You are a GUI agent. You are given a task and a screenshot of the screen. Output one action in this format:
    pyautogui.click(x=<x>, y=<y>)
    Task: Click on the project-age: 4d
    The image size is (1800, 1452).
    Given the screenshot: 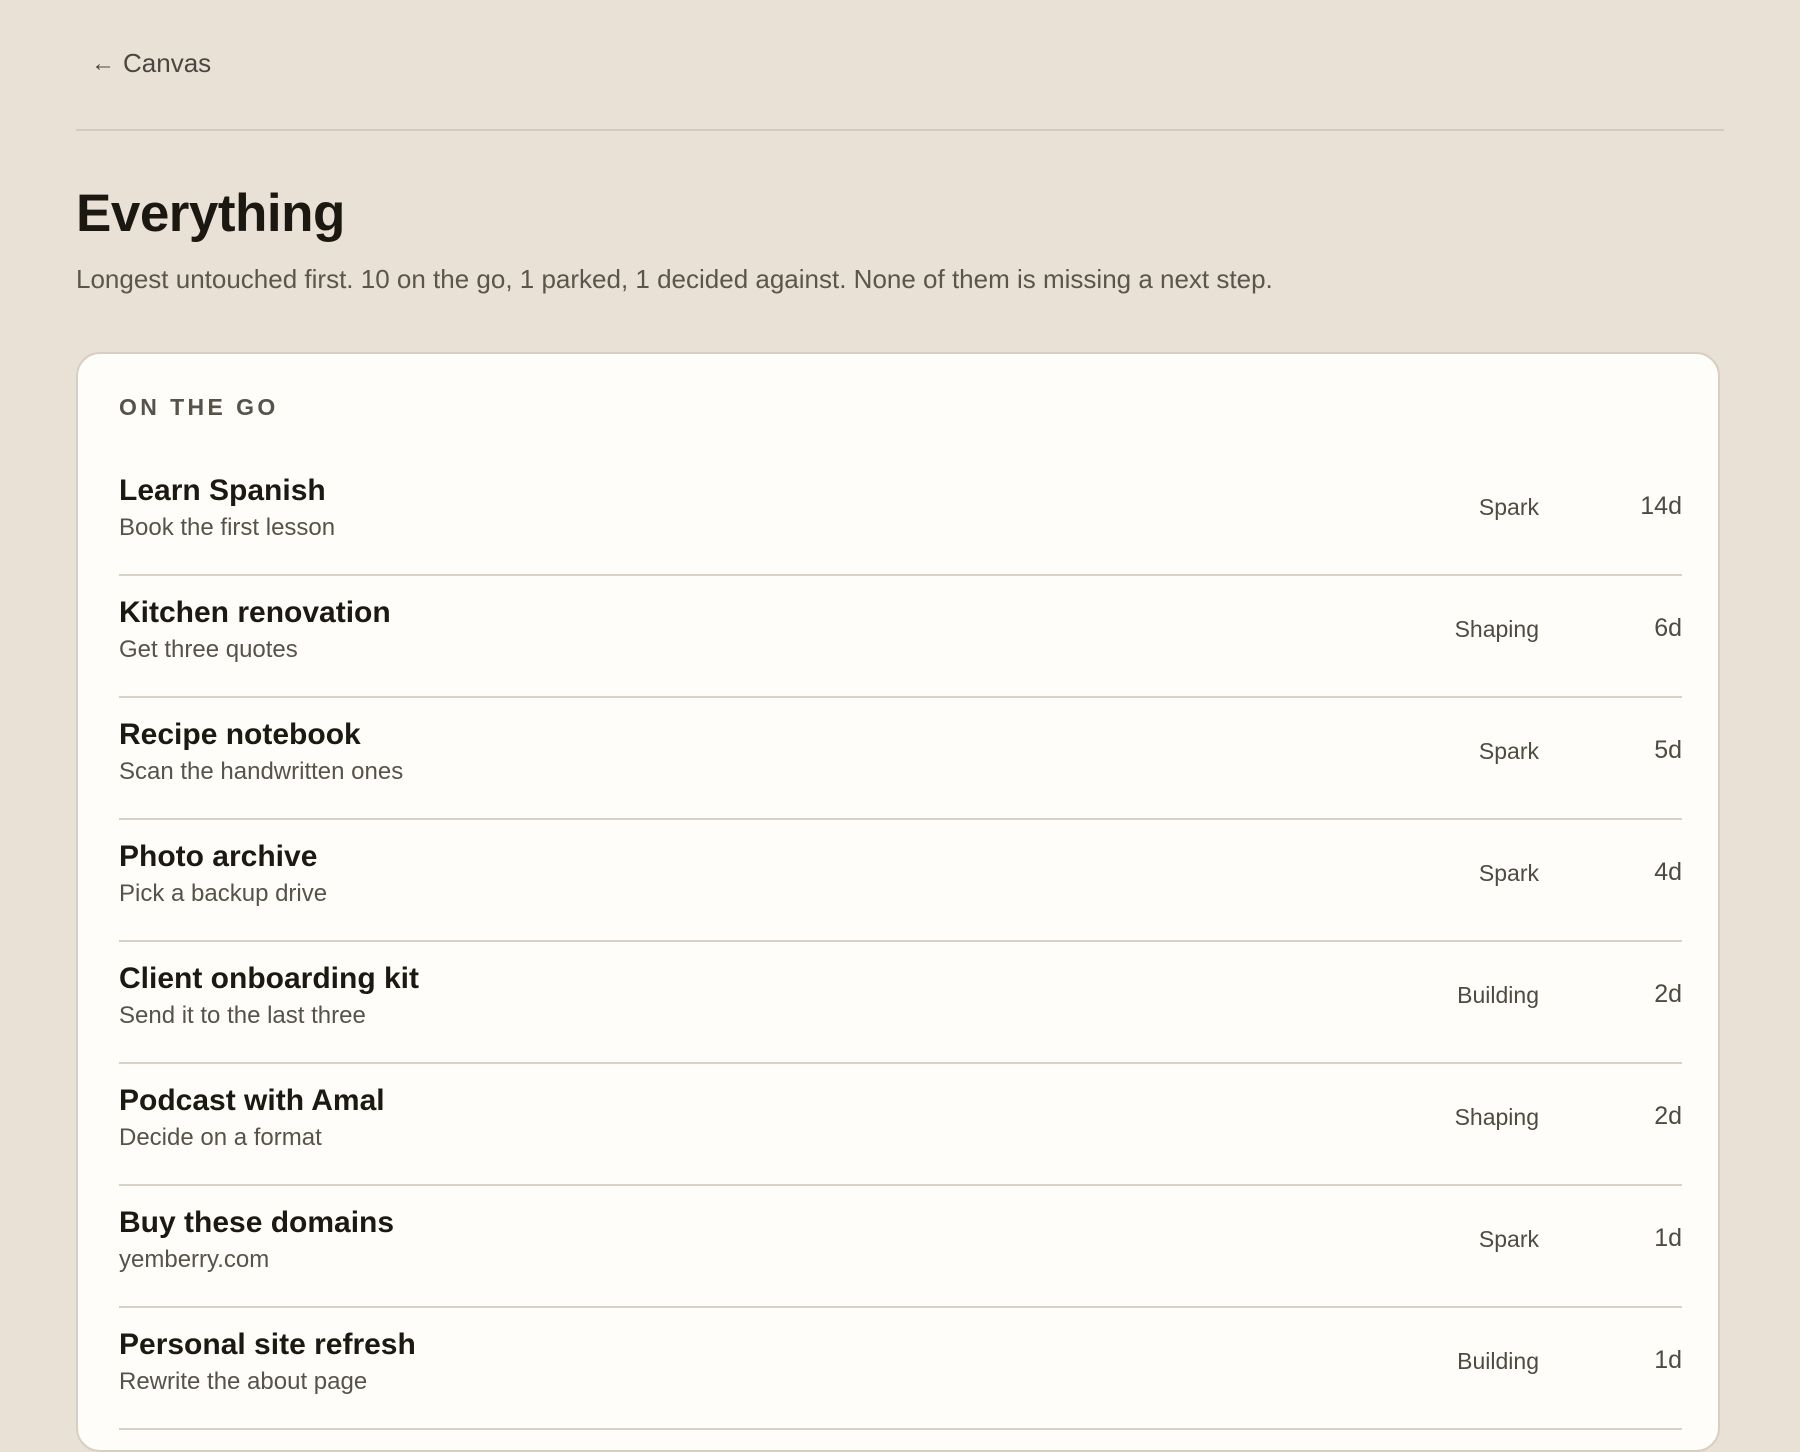 What is the action you would take?
    pyautogui.click(x=1668, y=872)
    